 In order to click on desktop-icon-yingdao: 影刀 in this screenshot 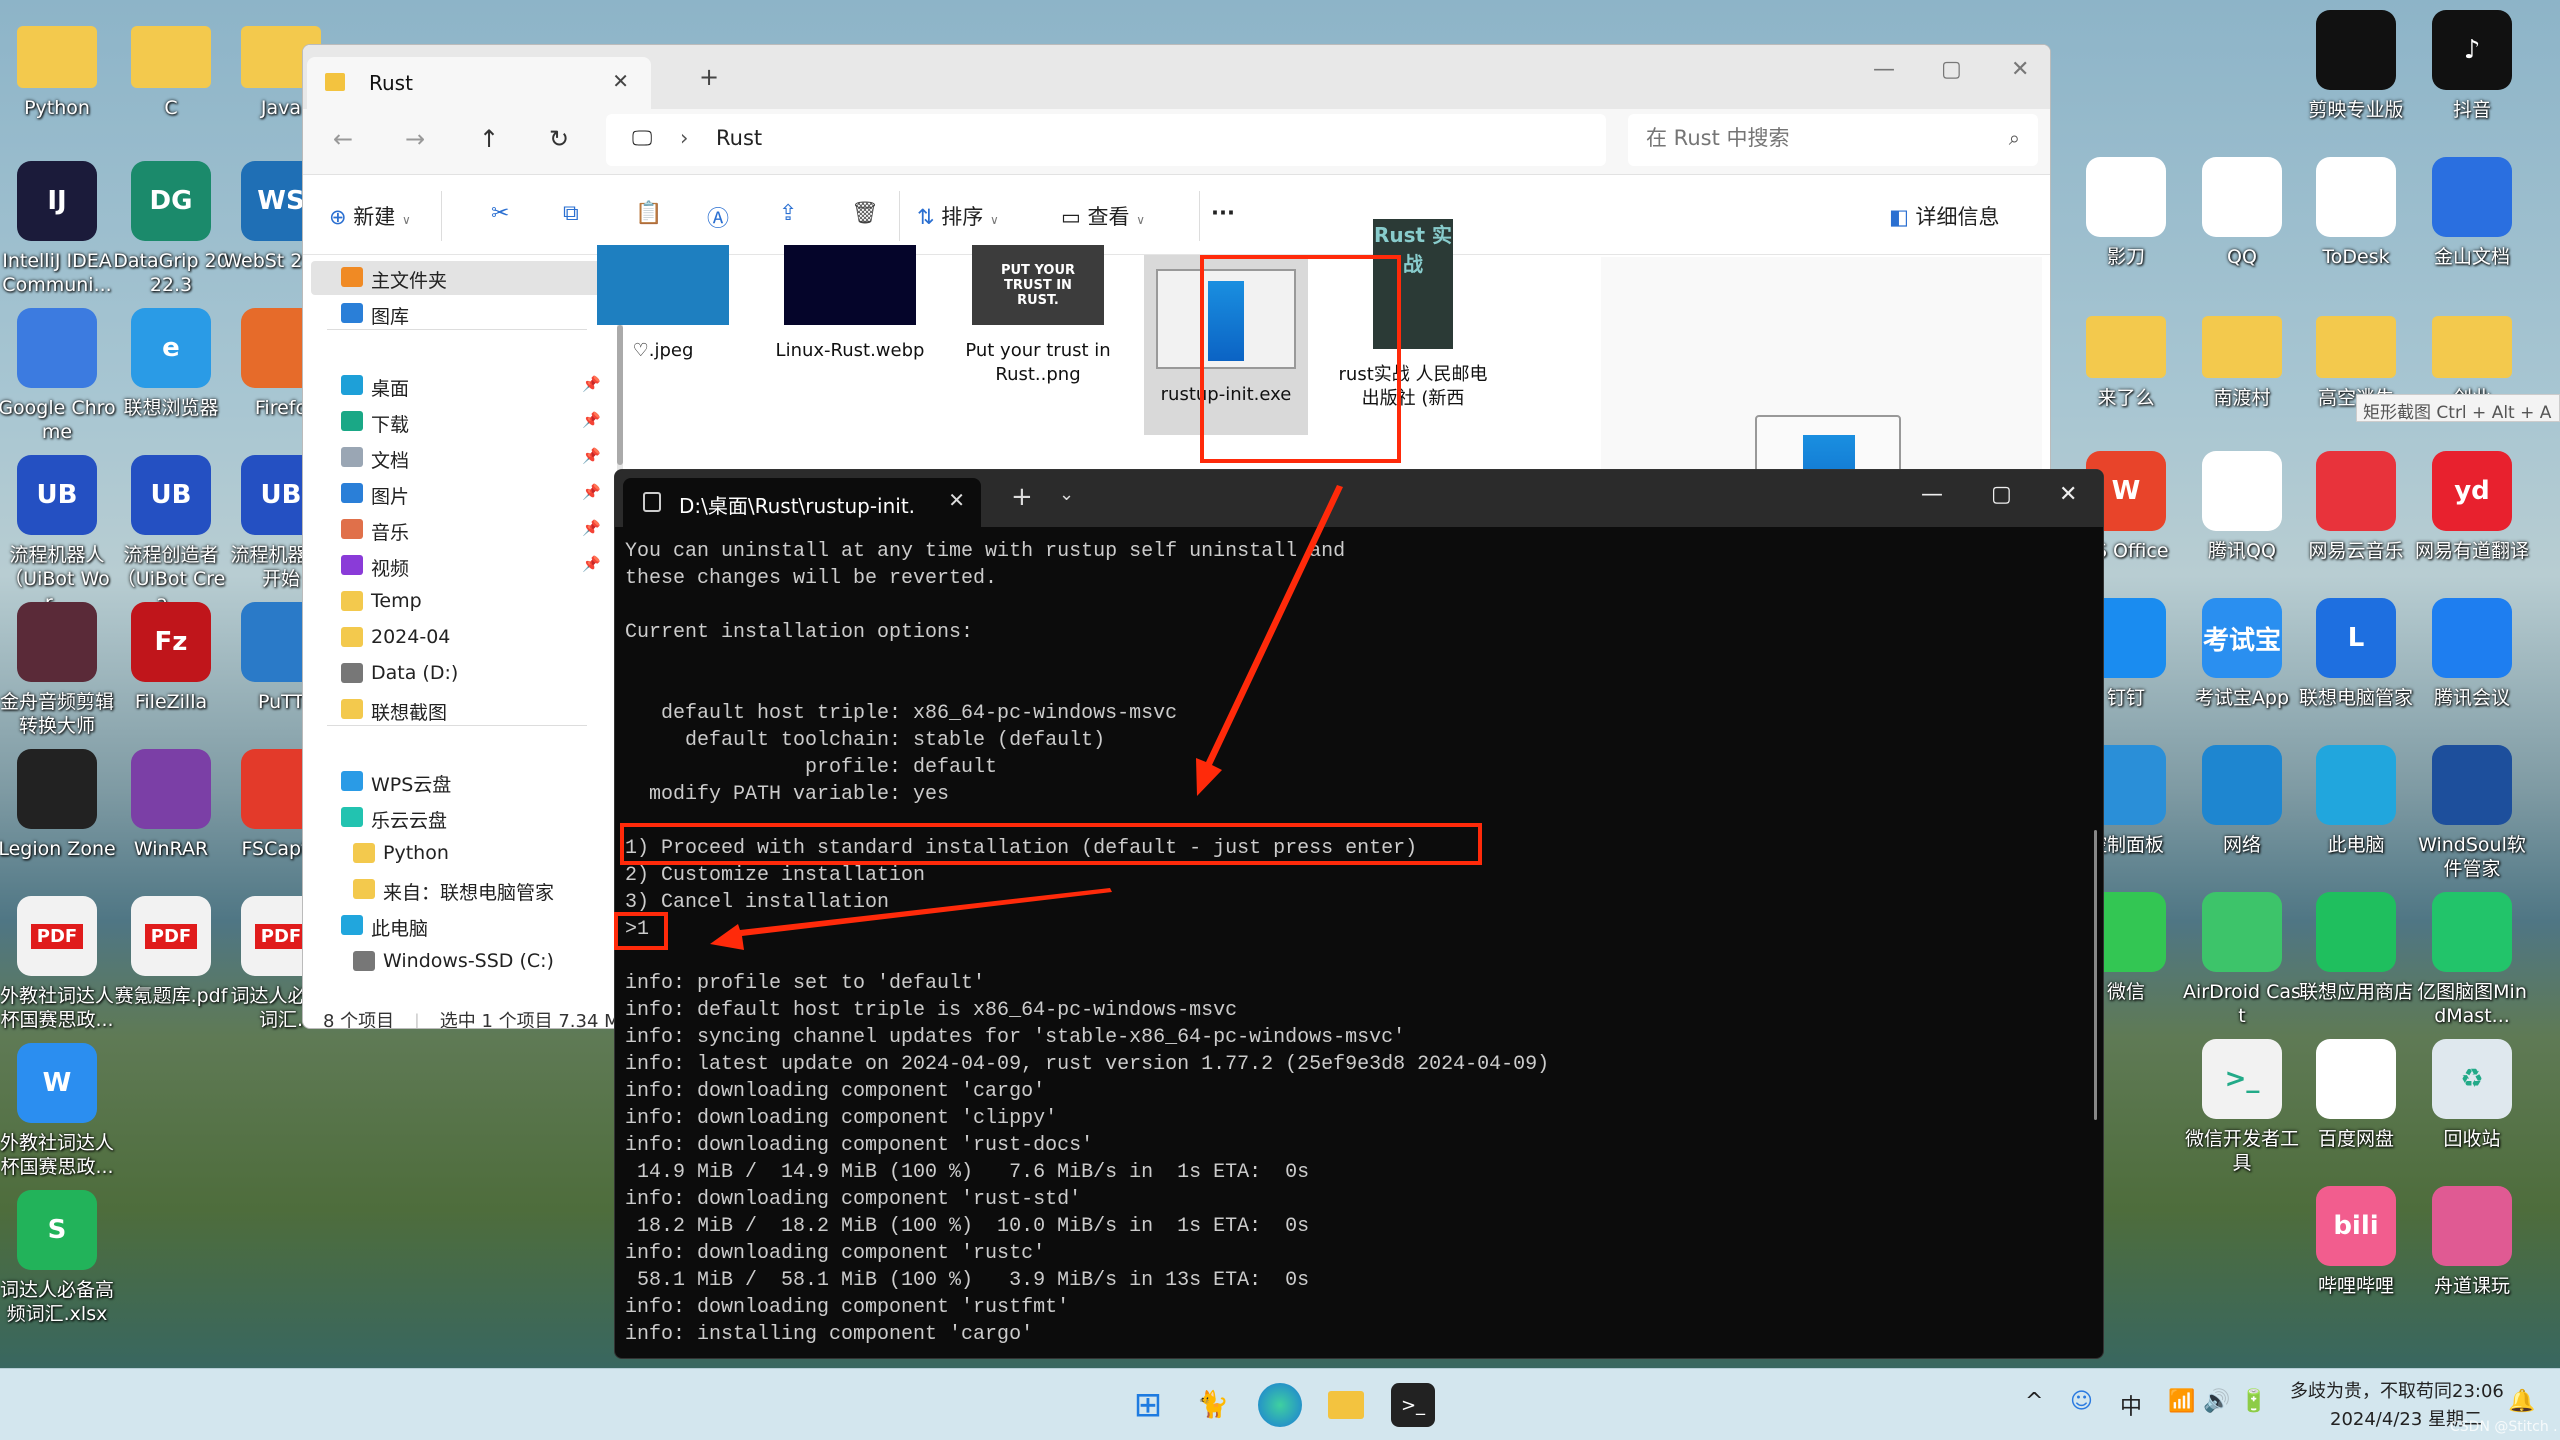, I will do `click(2126, 213)`.